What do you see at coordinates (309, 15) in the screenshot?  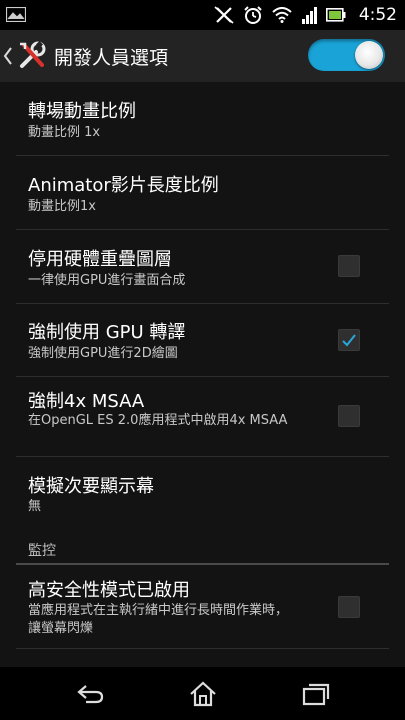 I see `signal-icon` at bounding box center [309, 15].